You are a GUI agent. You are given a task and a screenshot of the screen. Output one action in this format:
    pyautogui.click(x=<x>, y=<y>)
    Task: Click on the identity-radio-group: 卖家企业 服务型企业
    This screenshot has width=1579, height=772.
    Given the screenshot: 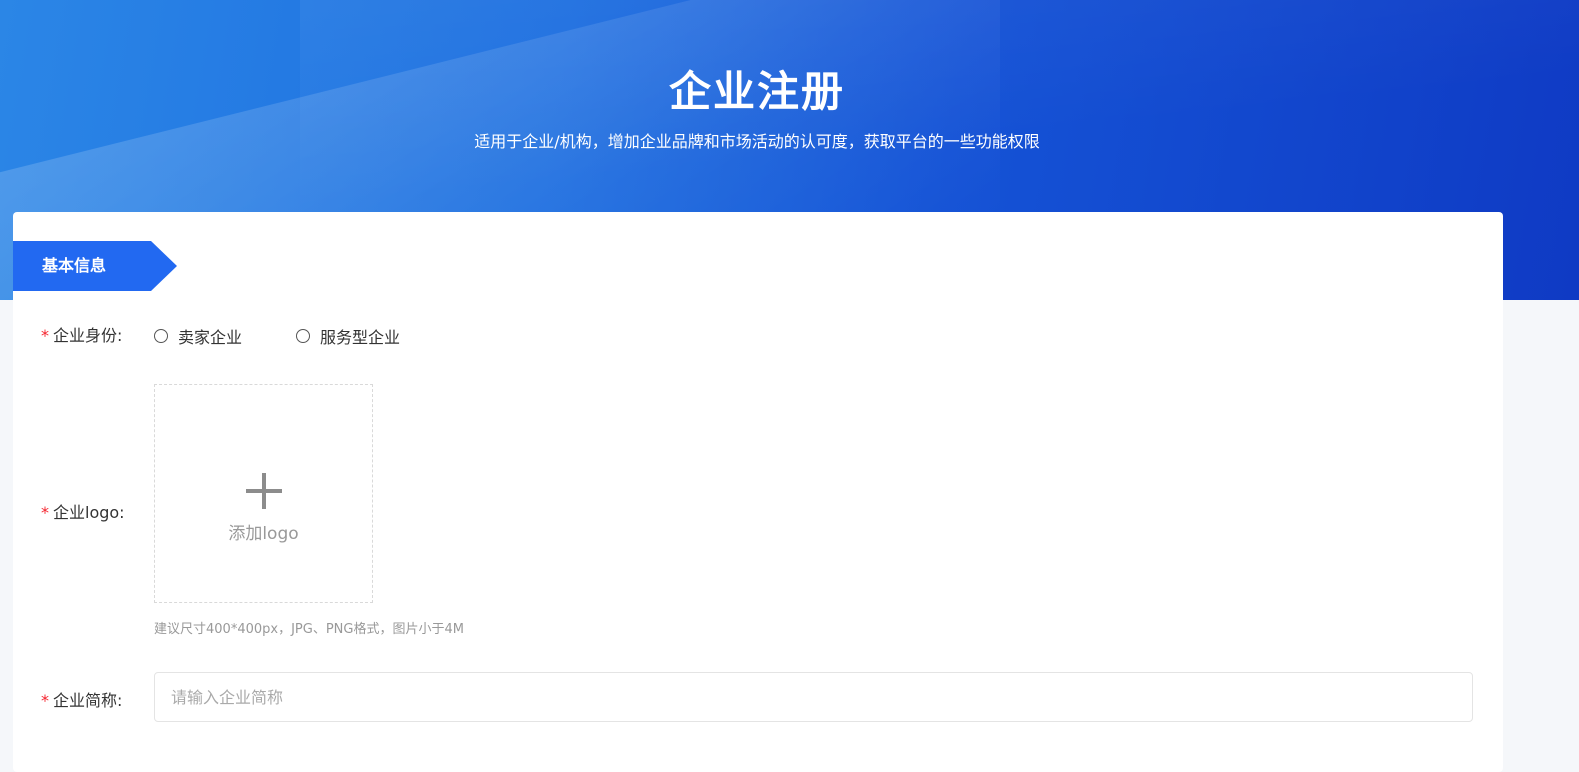 What is the action you would take?
    pyautogui.click(x=304, y=336)
    